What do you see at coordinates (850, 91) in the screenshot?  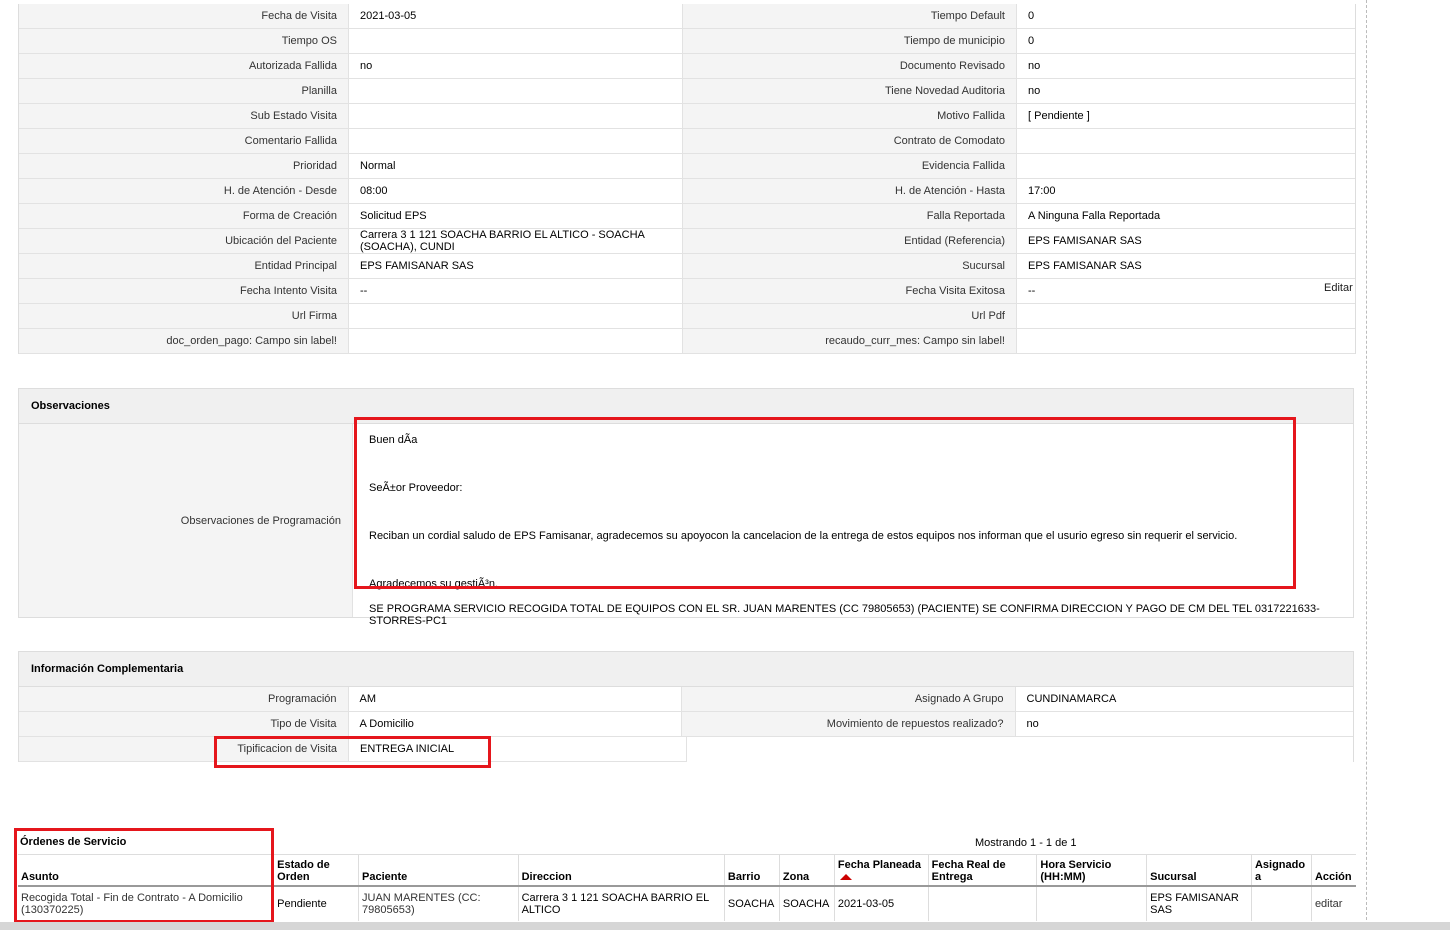 I see `field-label: Tiene Novedad Auditoria` at bounding box center [850, 91].